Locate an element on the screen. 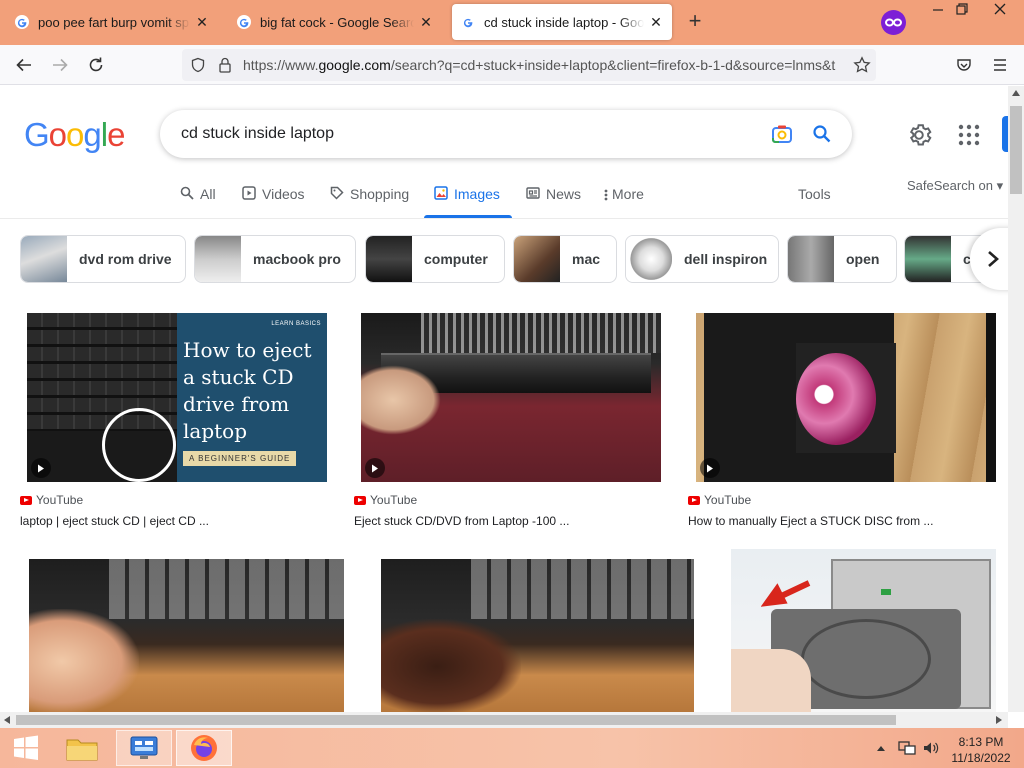 The image size is (1024, 768). volume-tray-icon is located at coordinates (931, 748).